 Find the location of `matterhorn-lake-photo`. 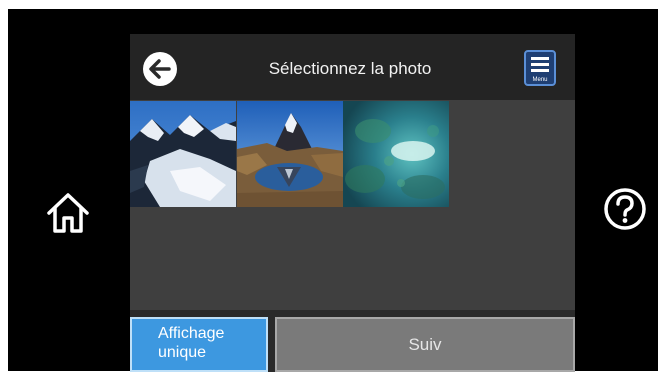

matterhorn-lake-photo is located at coordinates (290, 154).